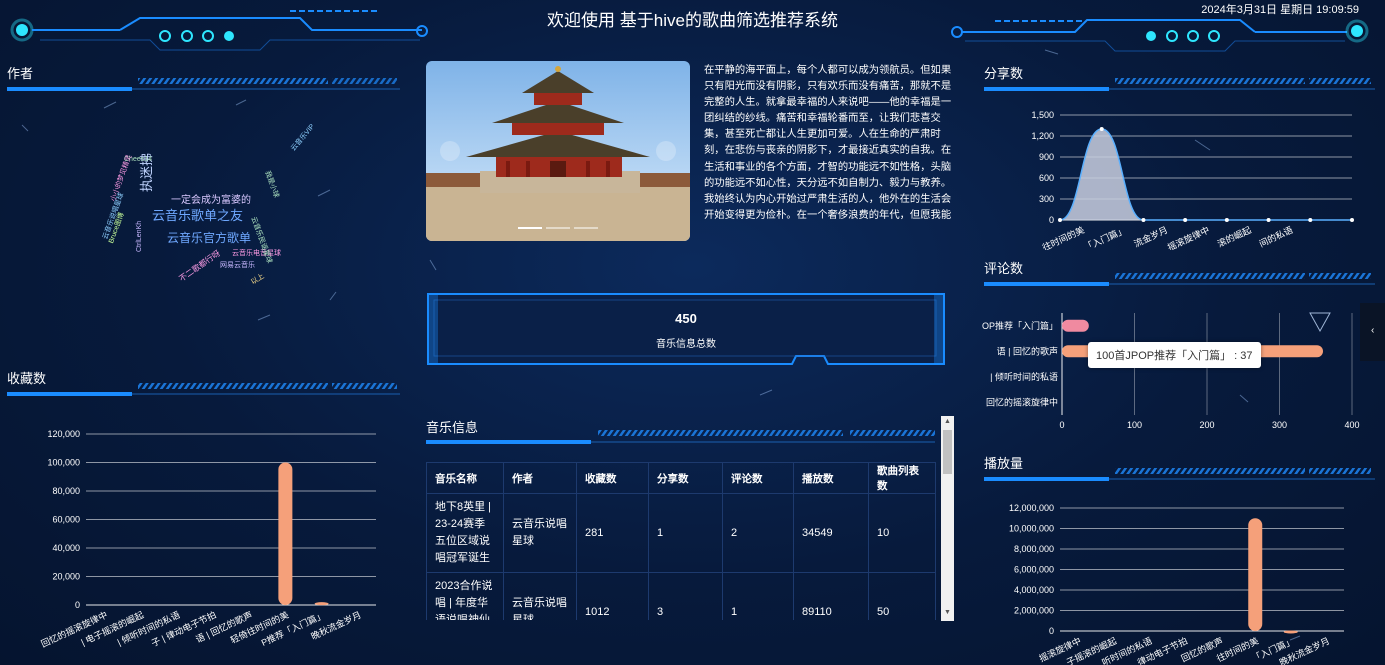 This screenshot has width=1385, height=665. Describe the element at coordinates (758, 533) in the screenshot. I see `table-cell: 2` at that location.